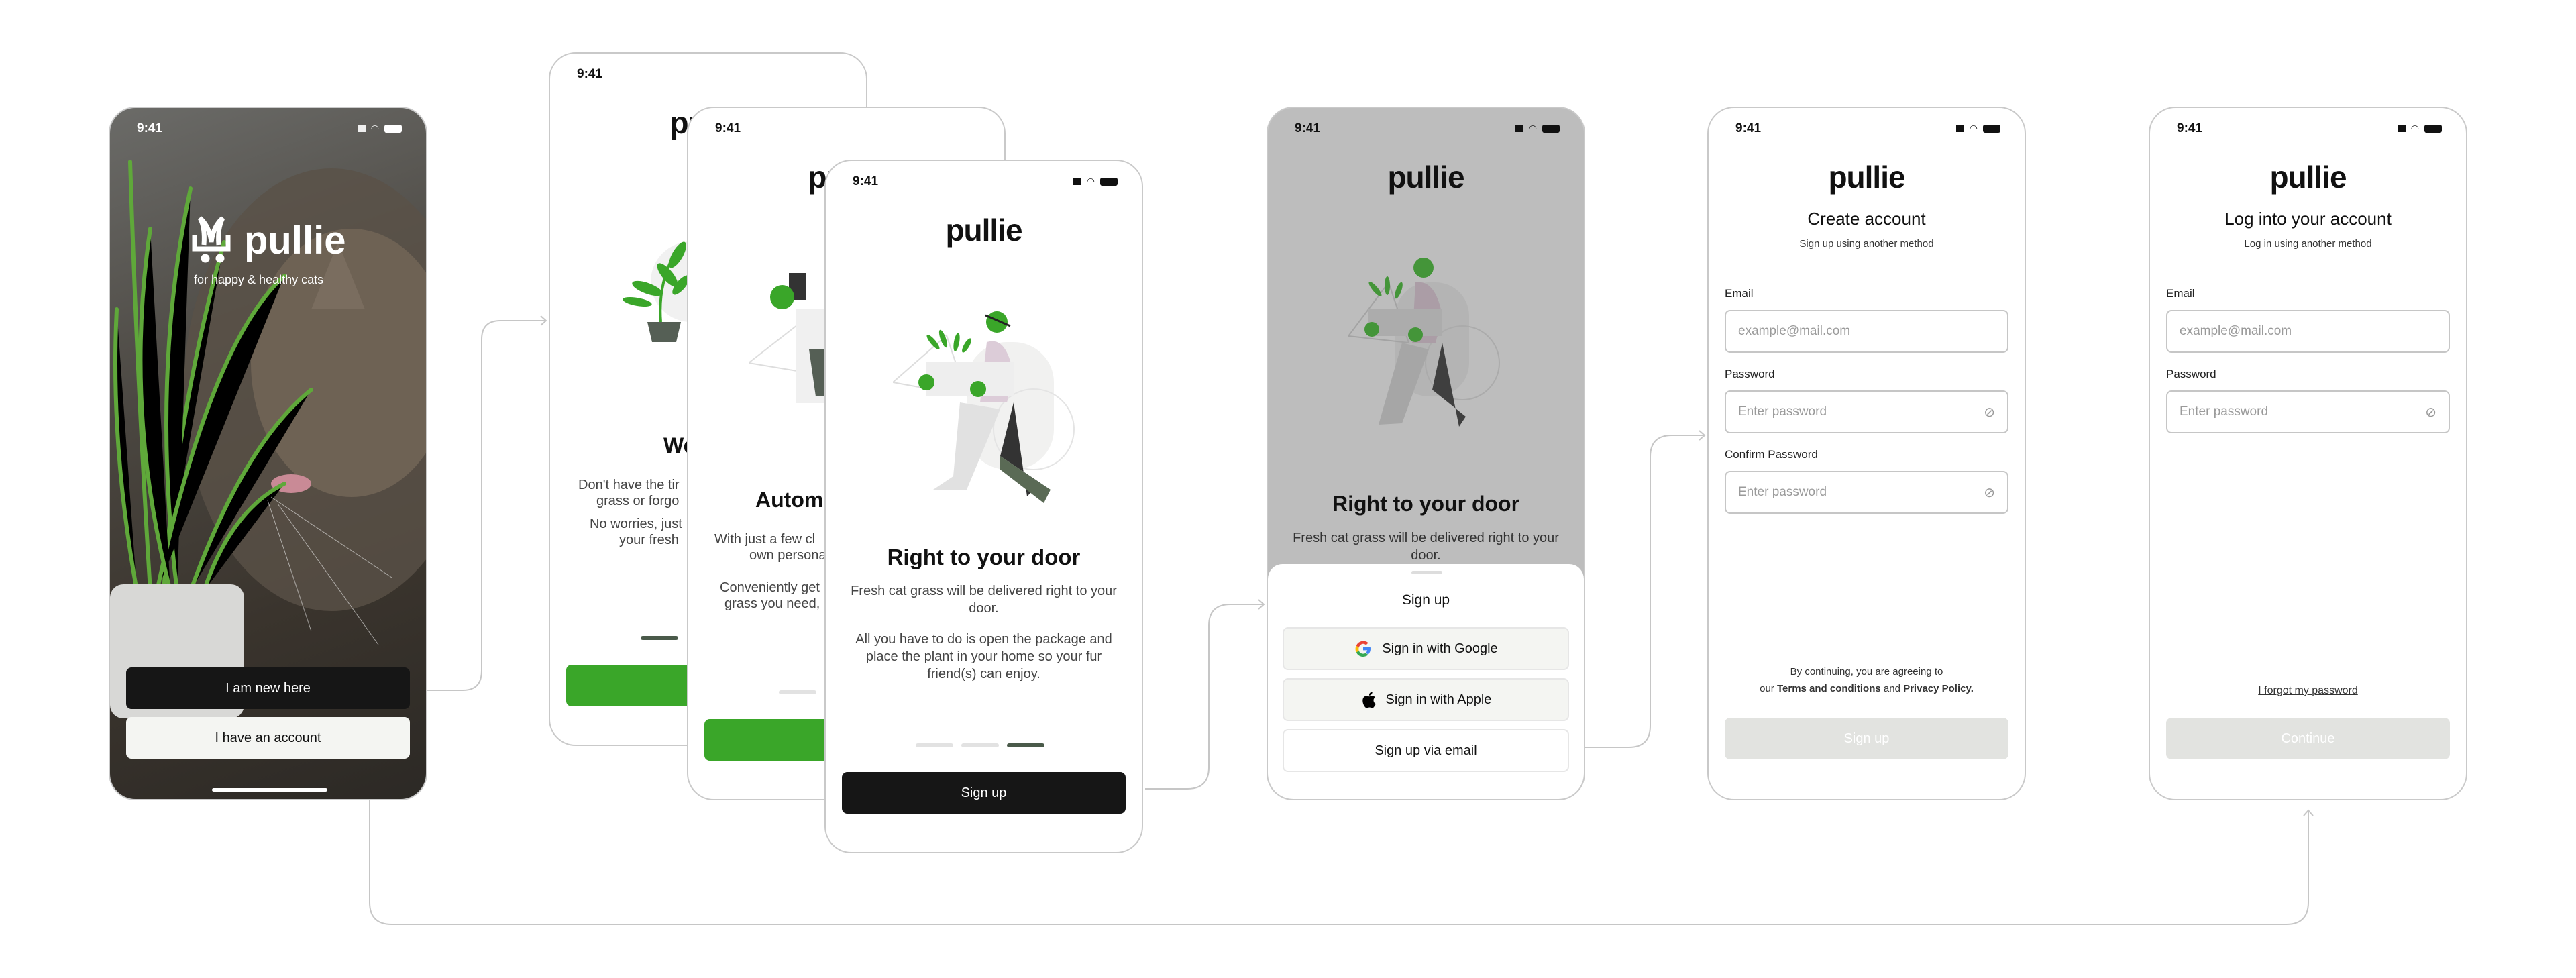 The height and width of the screenshot is (978, 2576). What do you see at coordinates (659, 638) in the screenshot?
I see `page-dot-active` at bounding box center [659, 638].